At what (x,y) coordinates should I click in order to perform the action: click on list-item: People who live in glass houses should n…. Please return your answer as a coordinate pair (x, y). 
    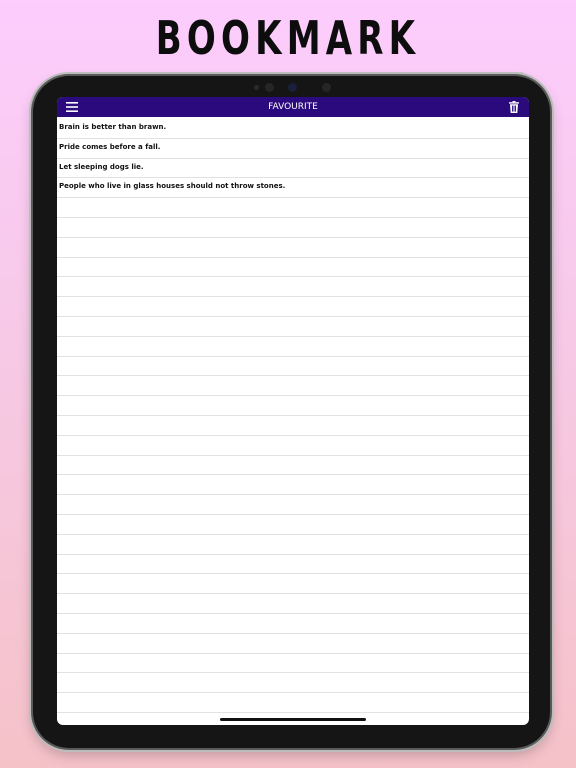
    Looking at the image, I should click on (293, 188).